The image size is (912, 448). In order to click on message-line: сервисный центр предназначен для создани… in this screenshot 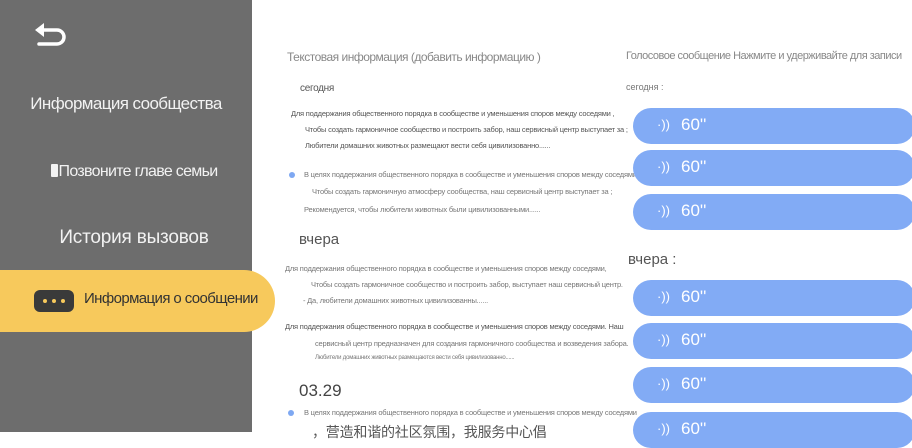, I will do `click(472, 343)`.